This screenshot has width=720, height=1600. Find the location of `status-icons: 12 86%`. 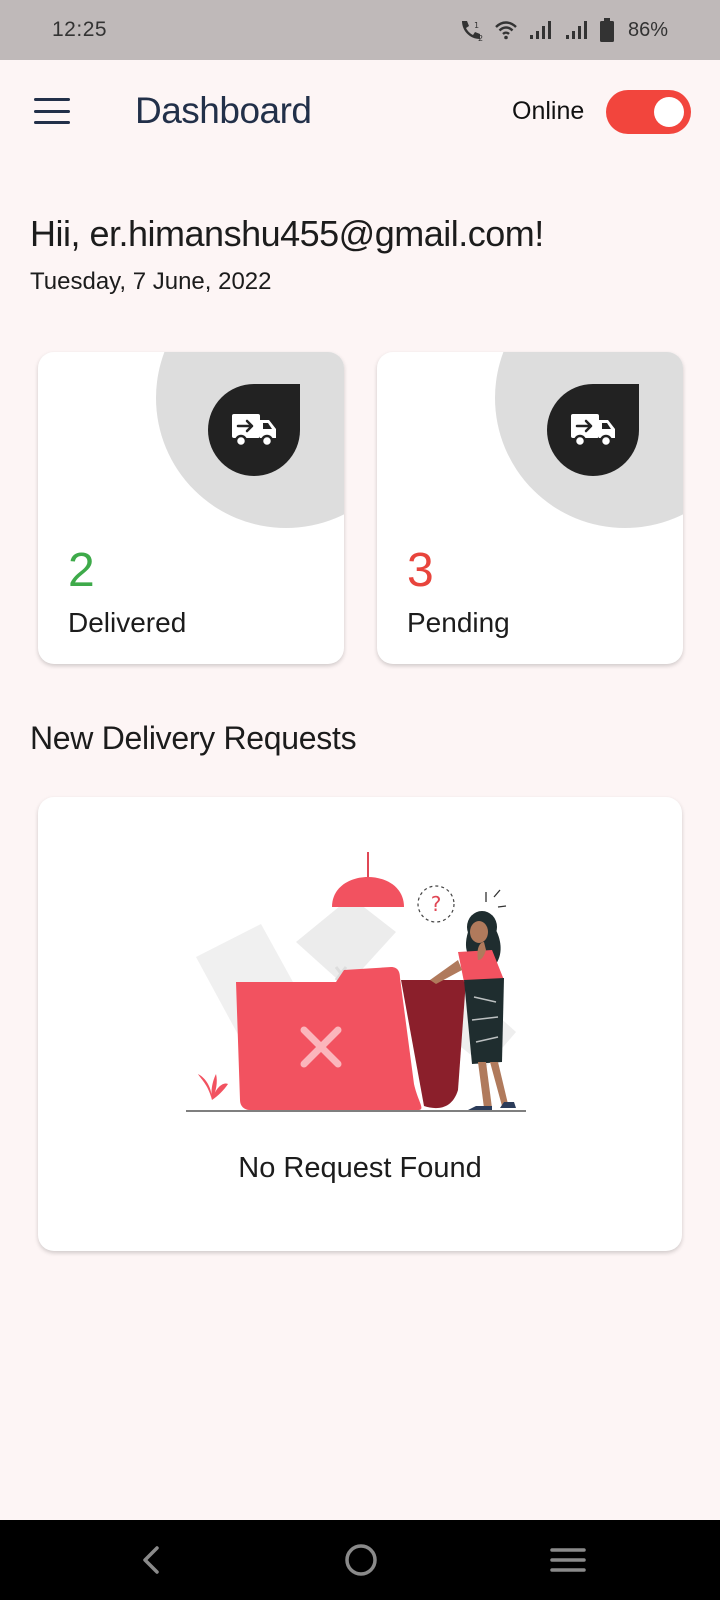

status-icons: 12 86% is located at coordinates (563, 30).